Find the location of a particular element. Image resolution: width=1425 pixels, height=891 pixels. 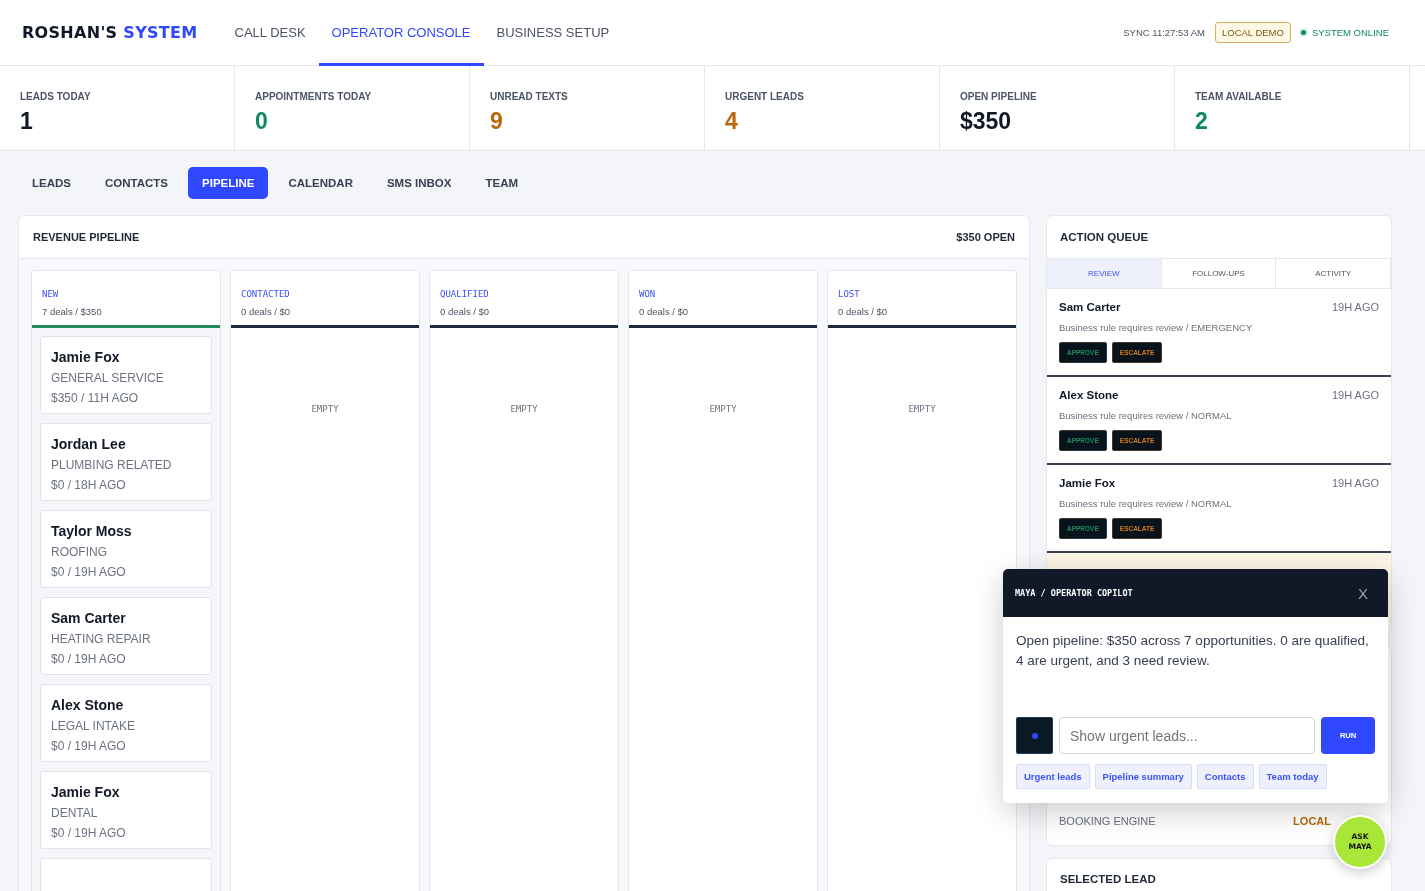

stat-value: 0 is located at coordinates (261, 121).